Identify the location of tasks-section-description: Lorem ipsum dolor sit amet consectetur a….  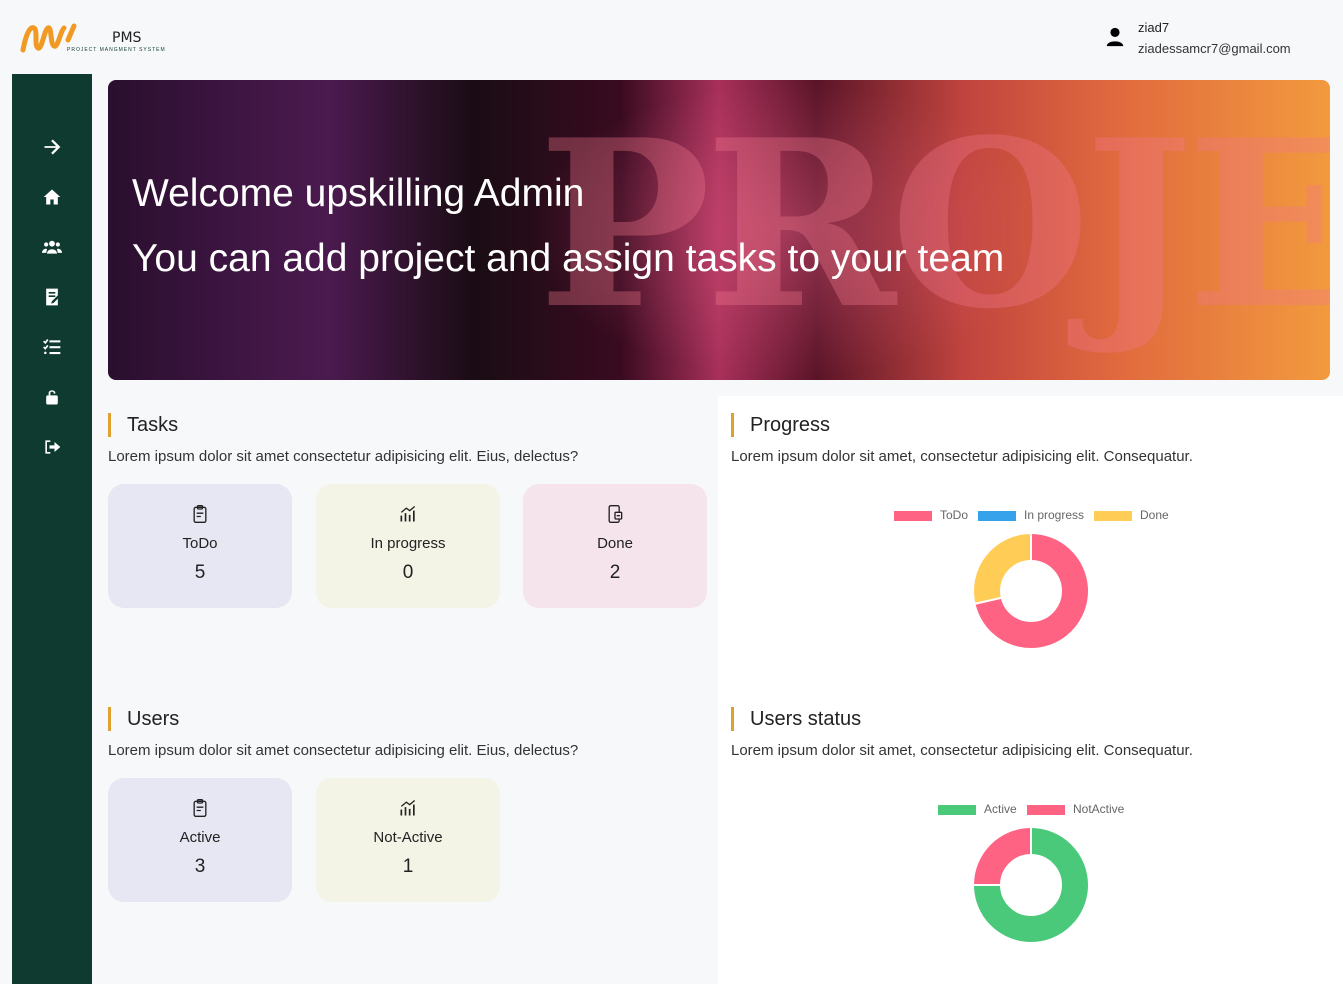
(343, 456).